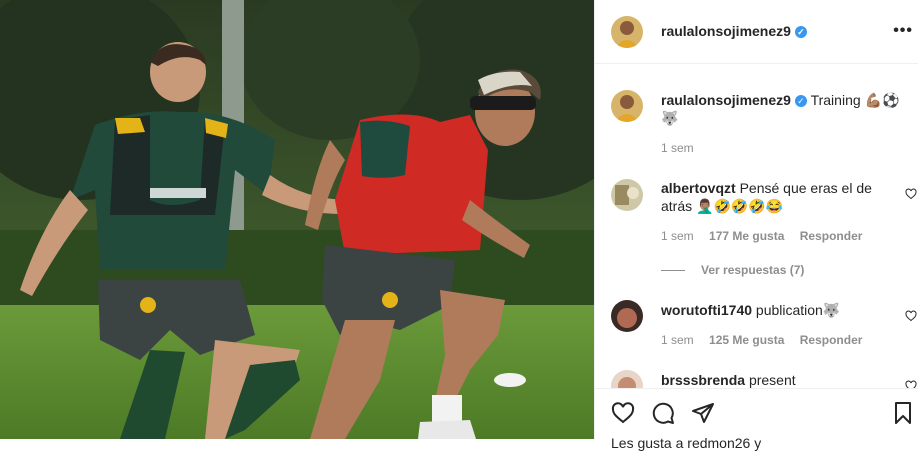 The width and height of the screenshot is (918, 451). What do you see at coordinates (726, 31) in the screenshot?
I see `author-name: raulalonsojimenez9` at bounding box center [726, 31].